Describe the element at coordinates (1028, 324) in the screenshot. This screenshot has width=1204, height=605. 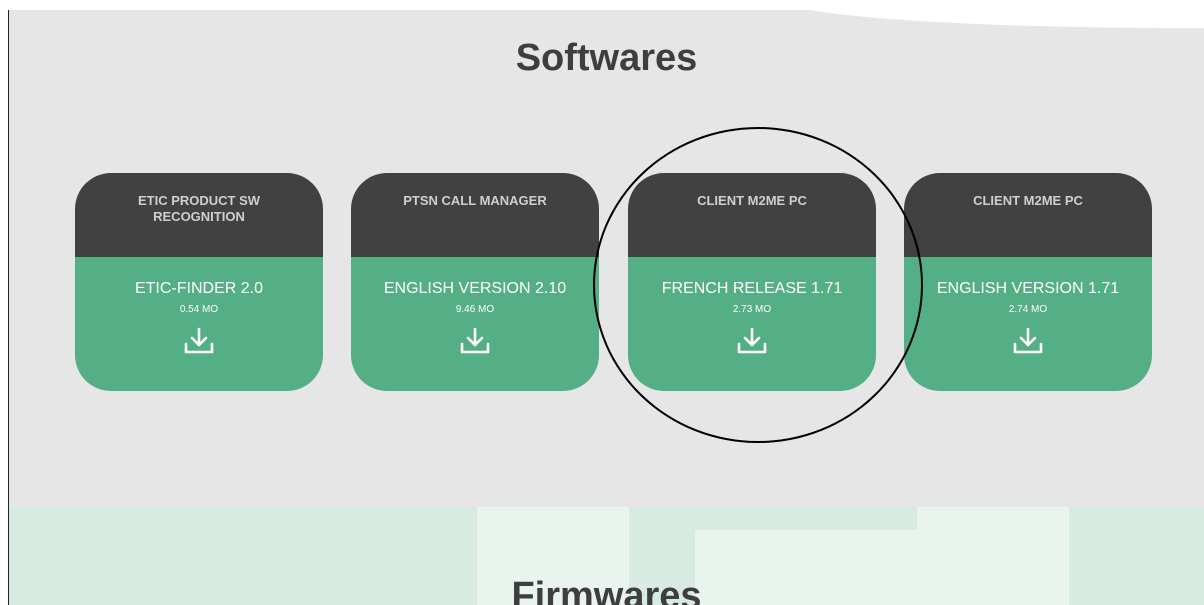
I see `card-body: ENGLISH VERSION 1.71 2.74 MO` at that location.